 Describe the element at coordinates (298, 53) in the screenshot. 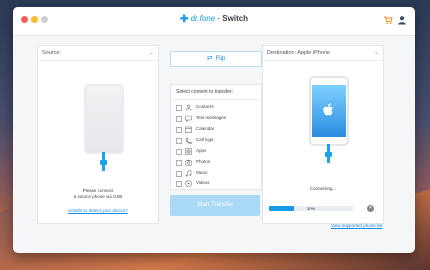

I see `destination-header-label: Destination: Apple iPhone` at that location.